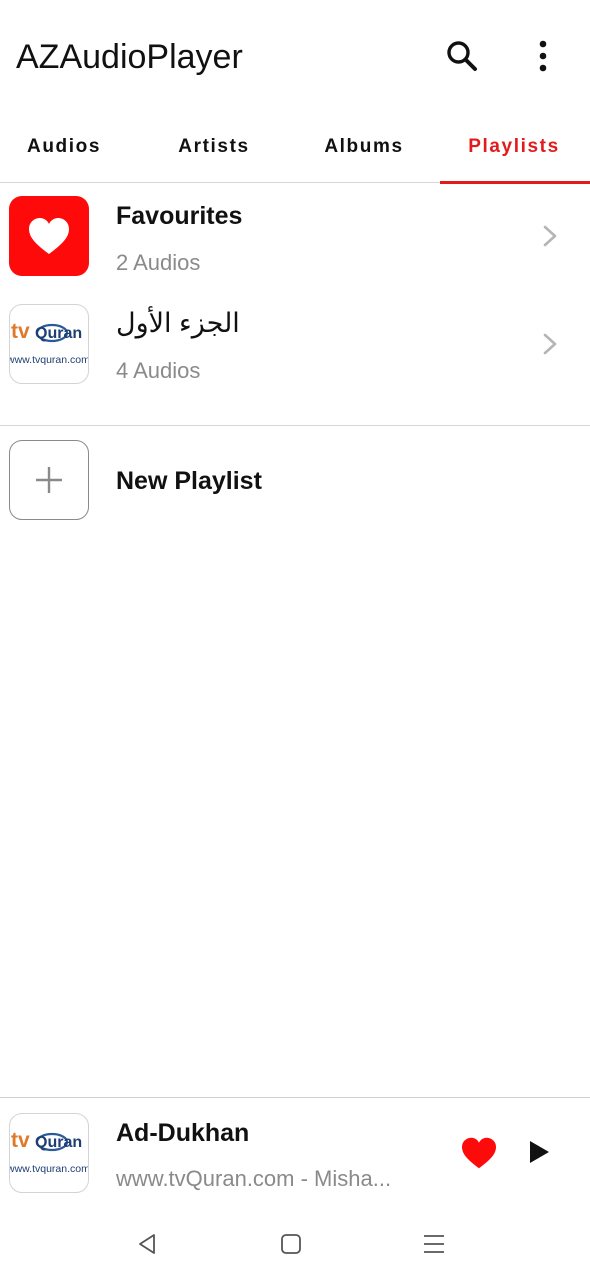 The height and width of the screenshot is (1280, 590). I want to click on tab-artists: Artists, so click(214, 147).